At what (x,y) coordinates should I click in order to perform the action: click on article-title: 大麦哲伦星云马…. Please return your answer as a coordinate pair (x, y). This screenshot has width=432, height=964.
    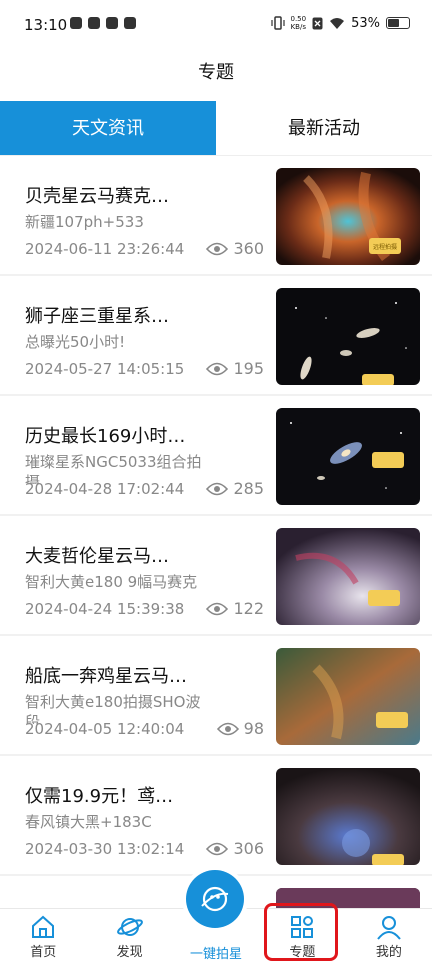
    Looking at the image, I should click on (97, 556).